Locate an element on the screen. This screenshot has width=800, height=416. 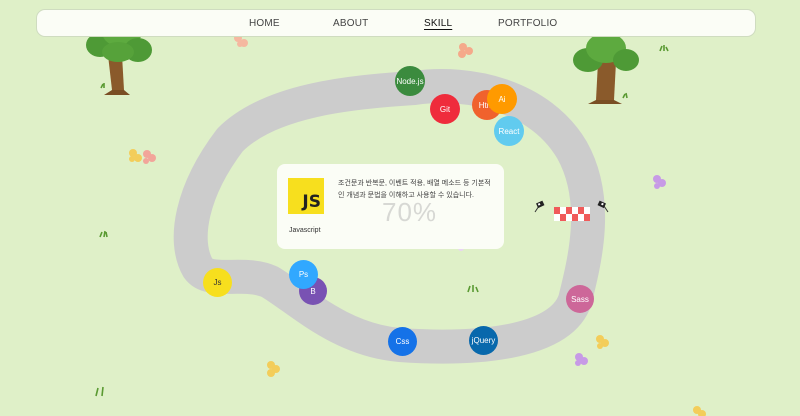
top-nav: HOME ABOUT SKILL PORTFOLIO is located at coordinates (396, 23).